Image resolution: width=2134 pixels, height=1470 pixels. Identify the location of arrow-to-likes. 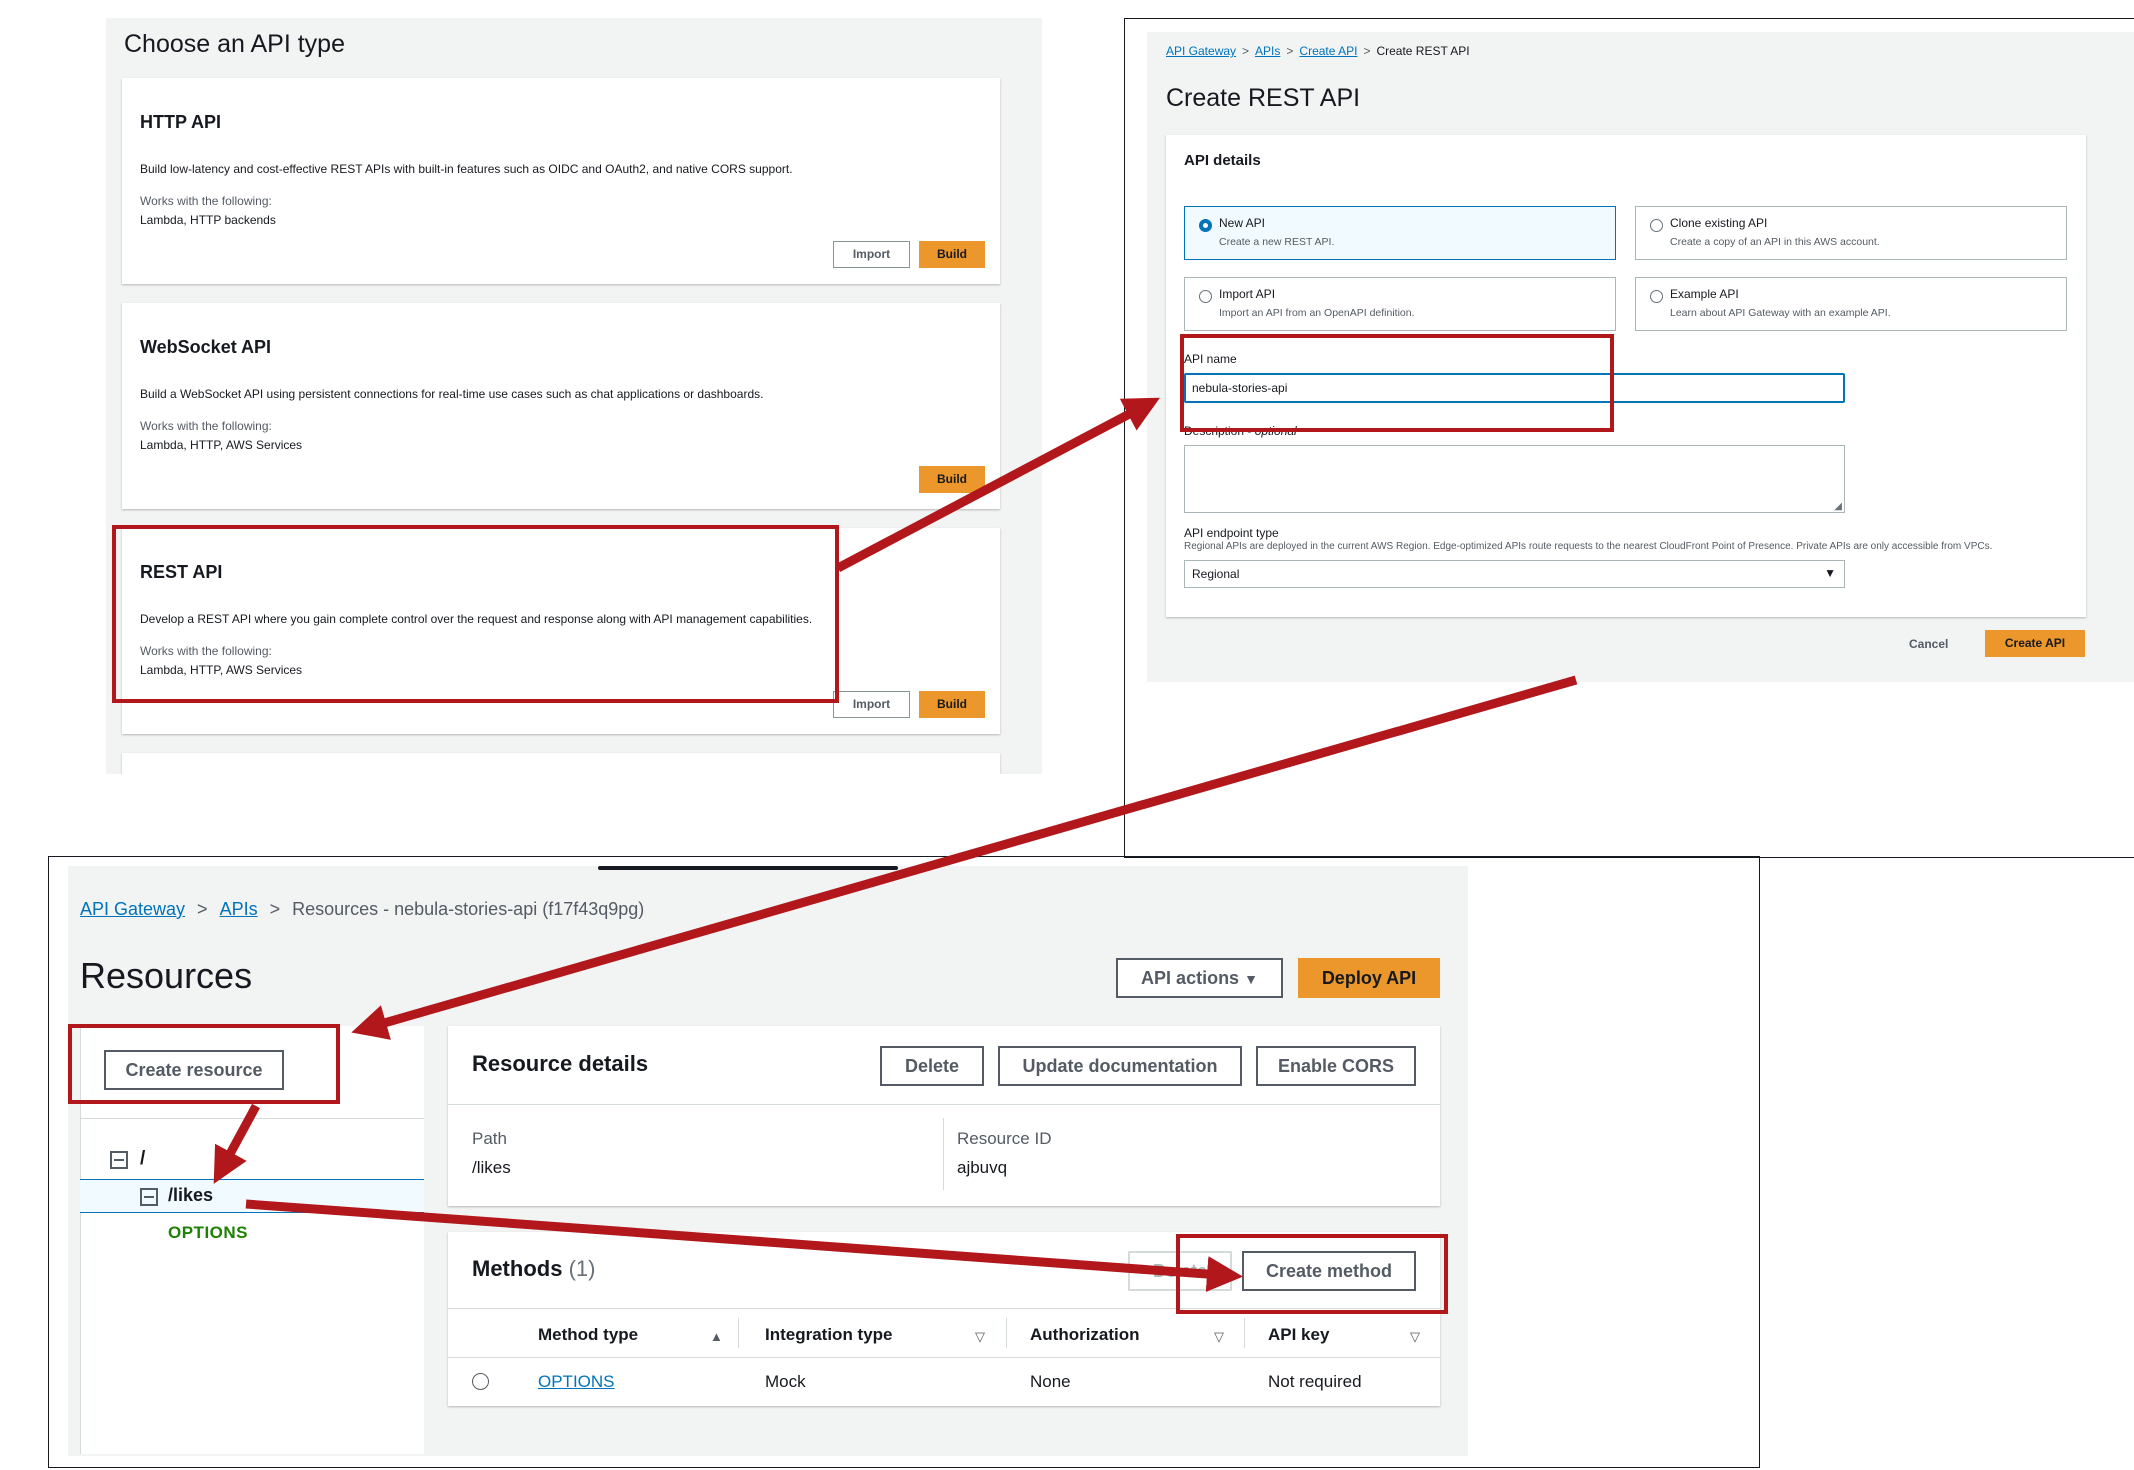
(236, 1143).